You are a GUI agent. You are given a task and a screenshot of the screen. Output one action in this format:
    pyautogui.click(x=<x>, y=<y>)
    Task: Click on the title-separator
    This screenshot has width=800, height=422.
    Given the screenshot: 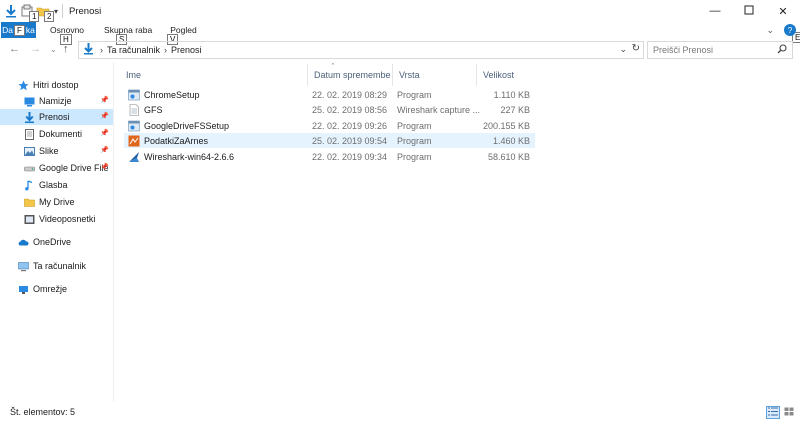 What is the action you would take?
    pyautogui.click(x=63, y=11)
    